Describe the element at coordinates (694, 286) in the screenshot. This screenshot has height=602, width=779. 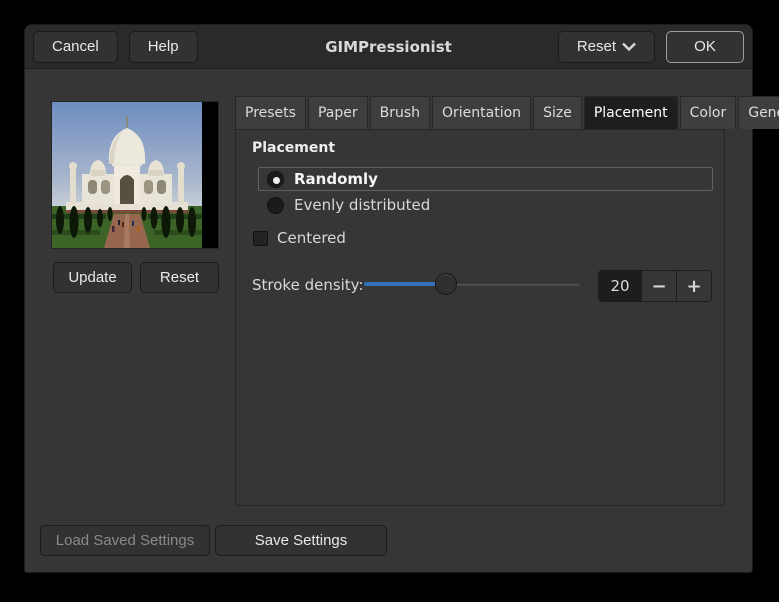
I see `stroke-density-increment-button: +` at that location.